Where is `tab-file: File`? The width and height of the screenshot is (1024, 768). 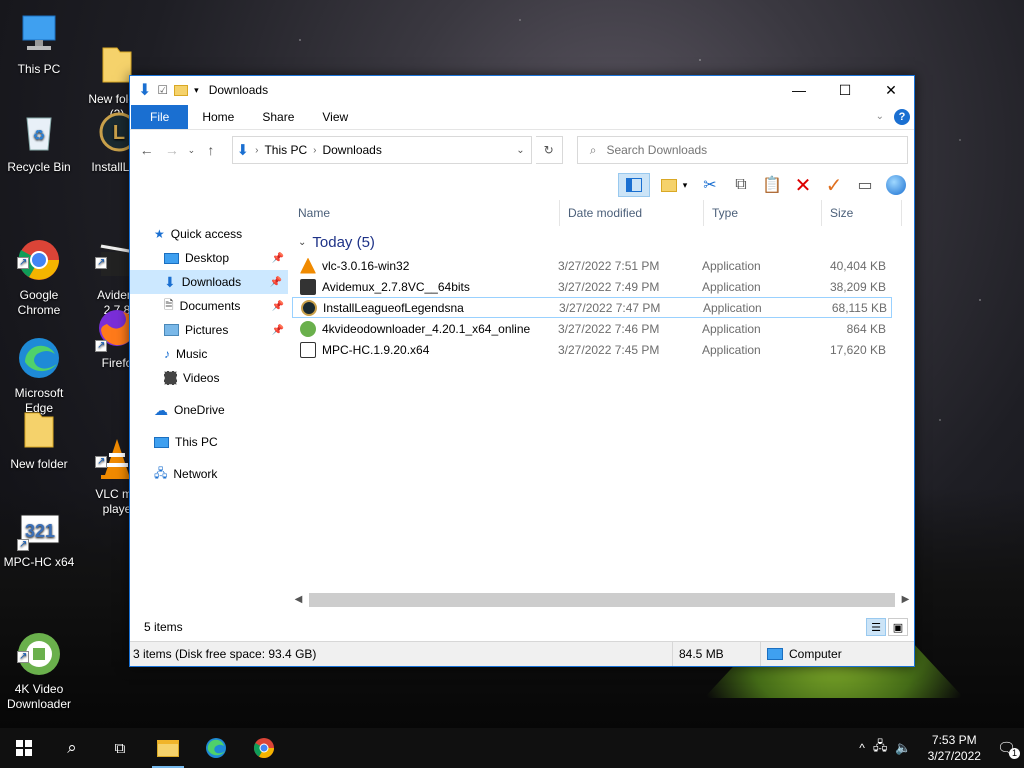
tab-file: File is located at coordinates (160, 116).